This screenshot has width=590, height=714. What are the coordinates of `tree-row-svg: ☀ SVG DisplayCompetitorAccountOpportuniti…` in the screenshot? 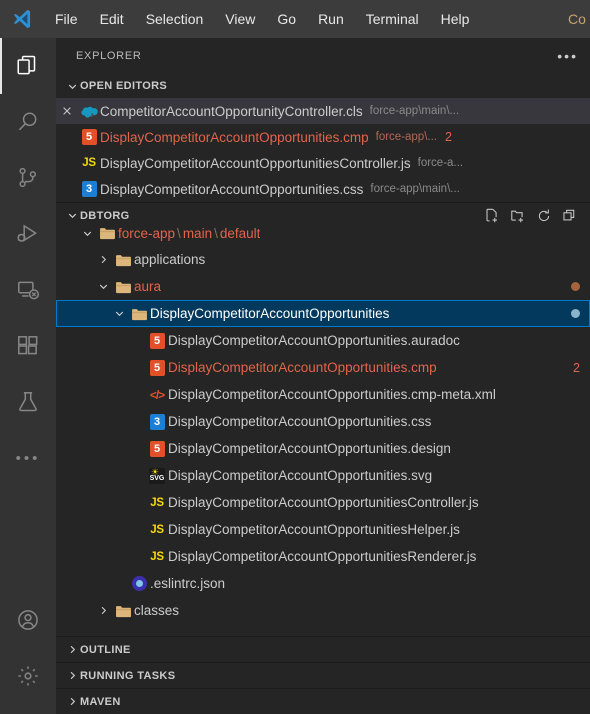 It's located at (323, 475).